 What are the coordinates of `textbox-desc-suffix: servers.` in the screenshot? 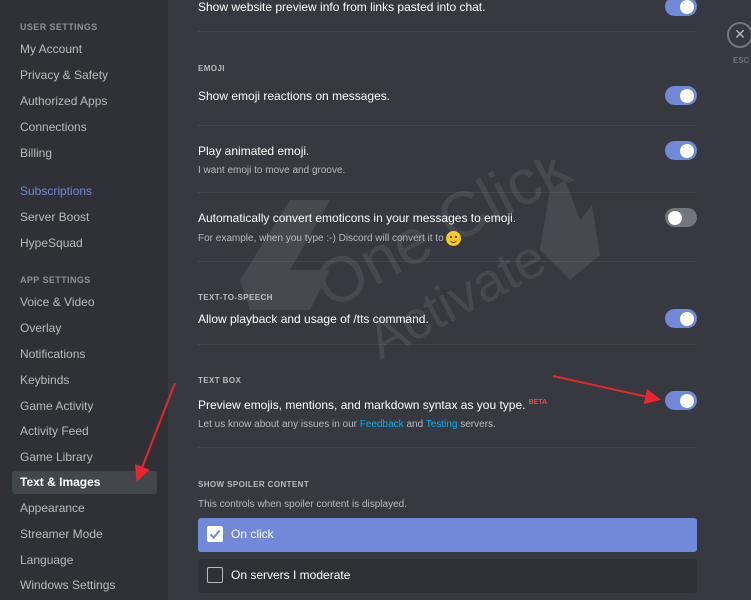 It's located at (478, 424).